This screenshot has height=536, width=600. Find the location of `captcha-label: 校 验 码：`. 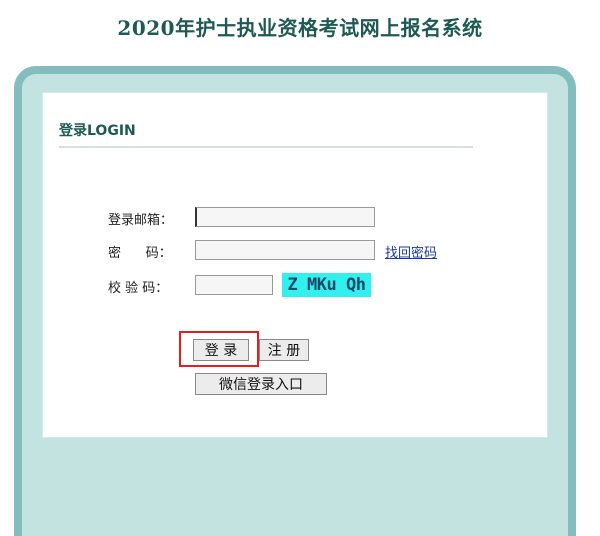

captcha-label: 校 验 码： is located at coordinates (138, 288).